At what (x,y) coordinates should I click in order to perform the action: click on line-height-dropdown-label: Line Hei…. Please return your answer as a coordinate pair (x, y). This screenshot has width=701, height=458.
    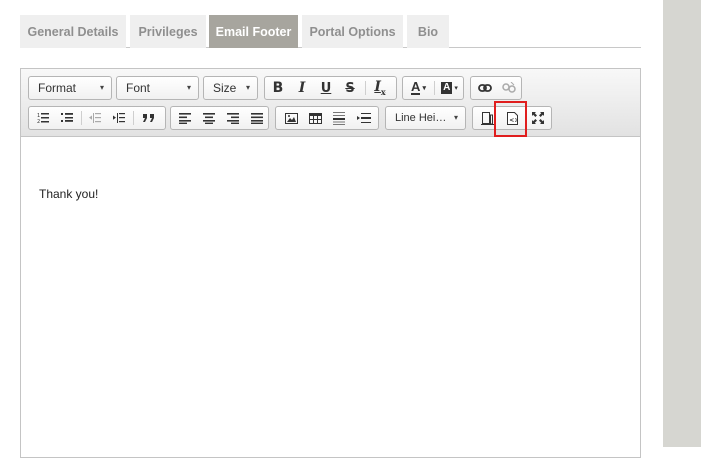
    Looking at the image, I should click on (421, 118).